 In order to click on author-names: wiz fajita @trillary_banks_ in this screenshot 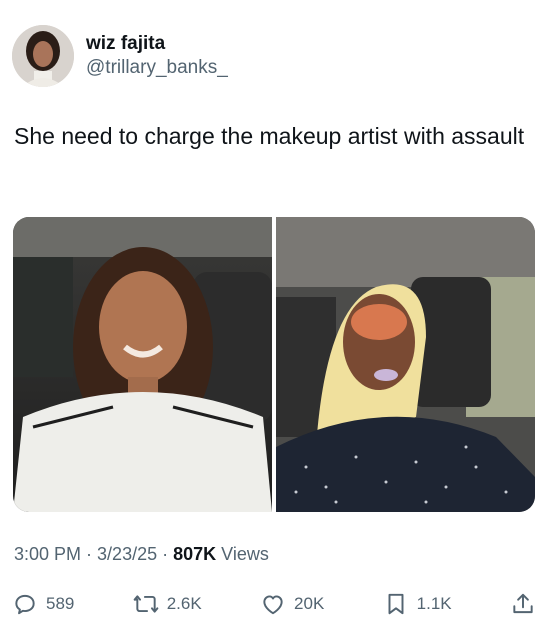, I will do `click(157, 56)`.